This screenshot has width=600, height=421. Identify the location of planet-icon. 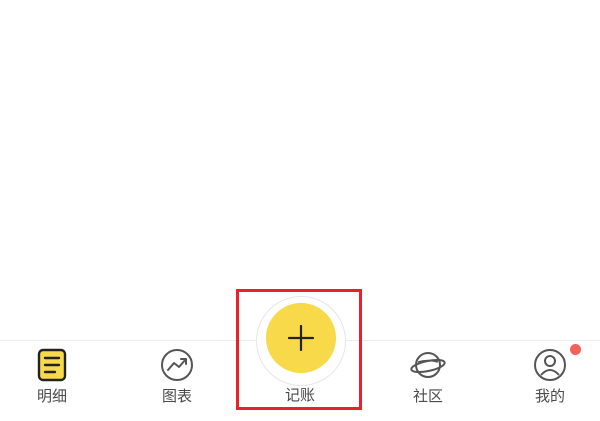
(428, 365).